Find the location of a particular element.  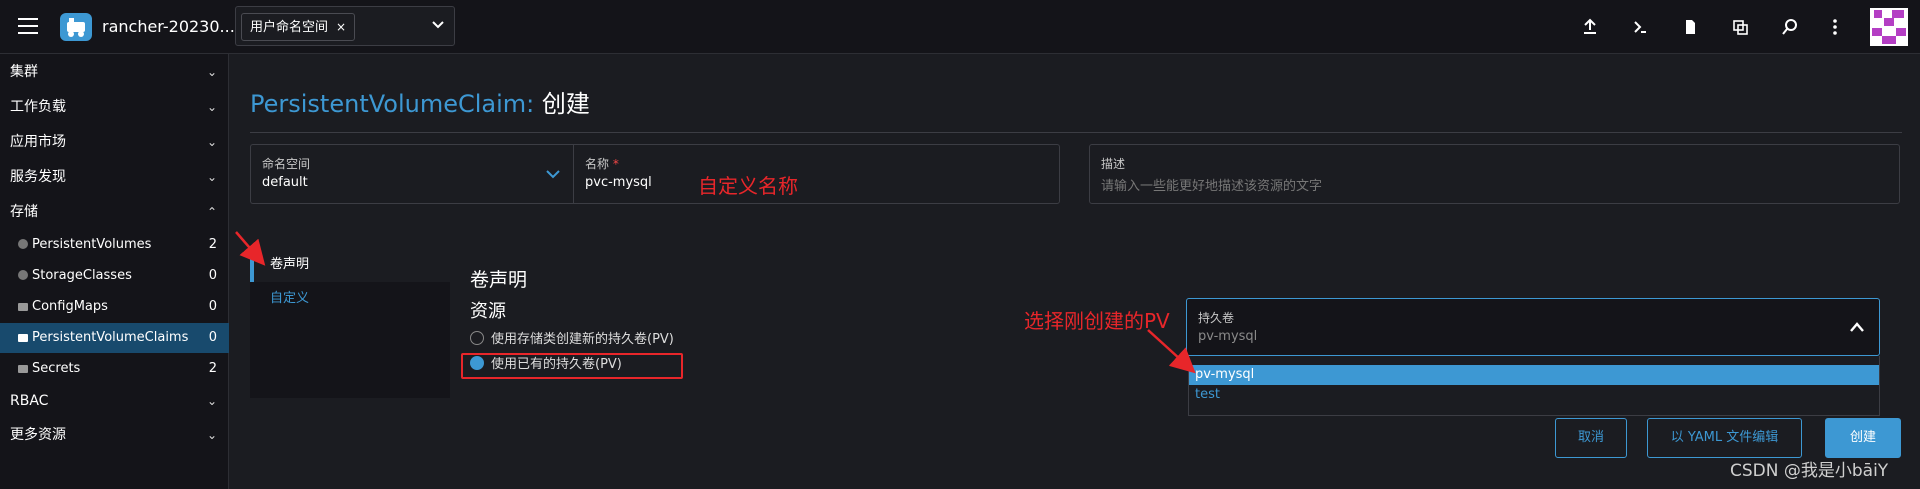

description-field: 描述 请输入一些能更好地描述该资源的文字 is located at coordinates (1494, 174).